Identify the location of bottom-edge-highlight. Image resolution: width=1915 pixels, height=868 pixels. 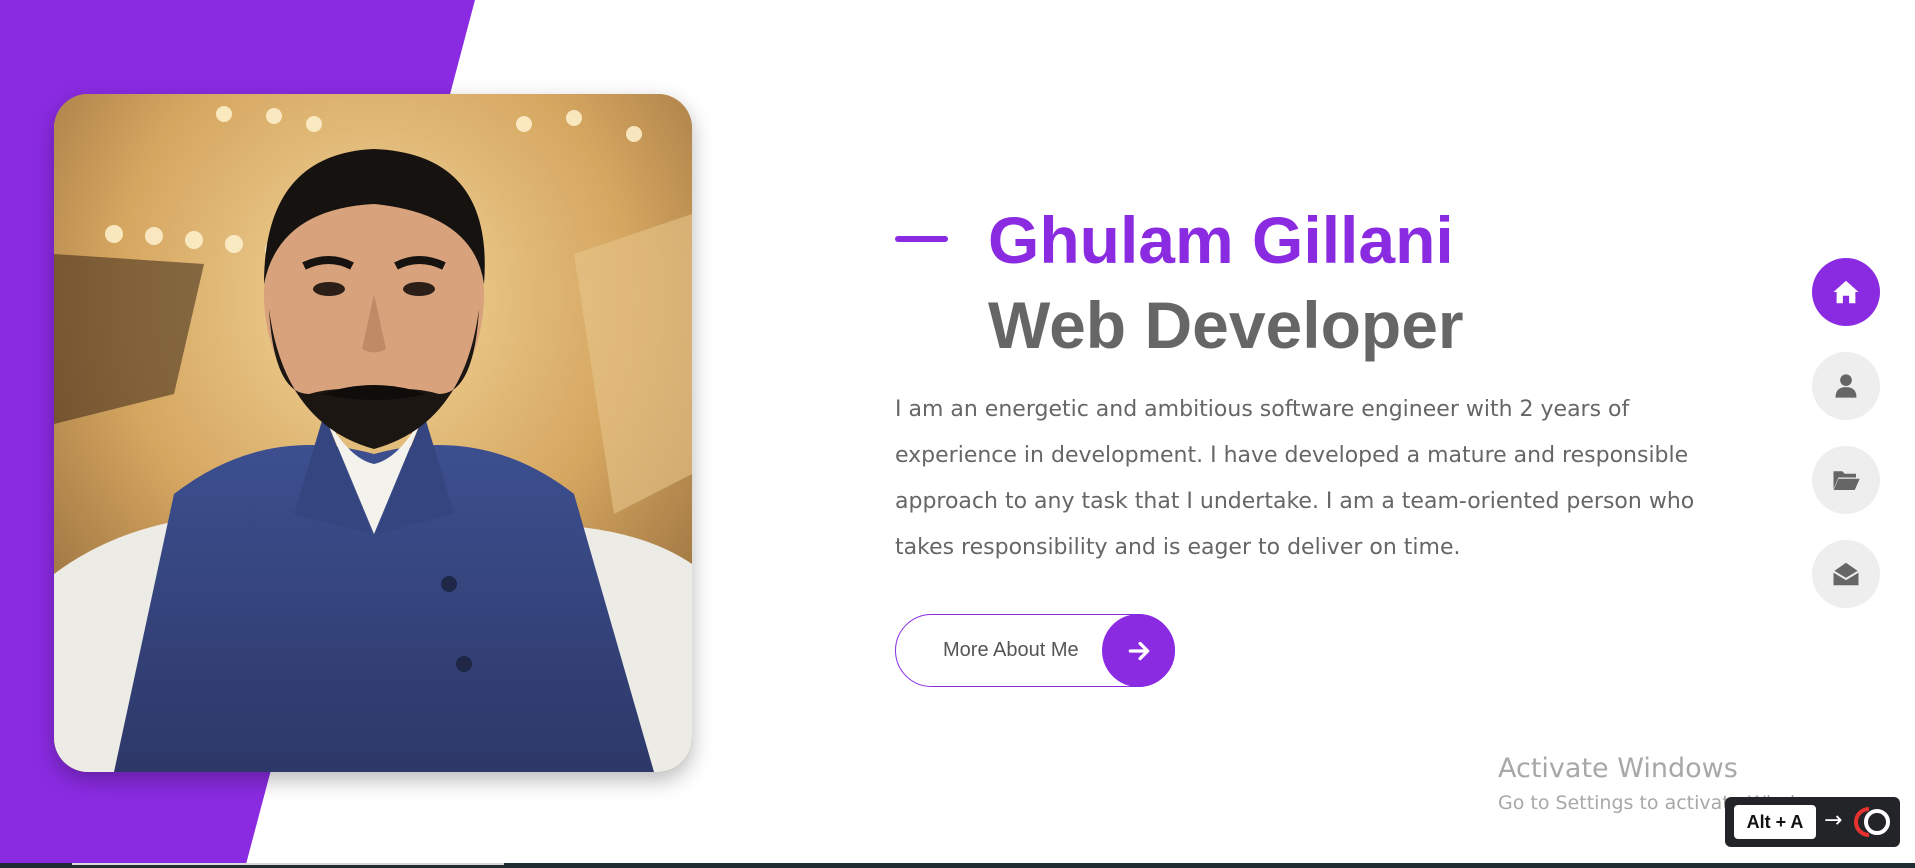
(288, 864).